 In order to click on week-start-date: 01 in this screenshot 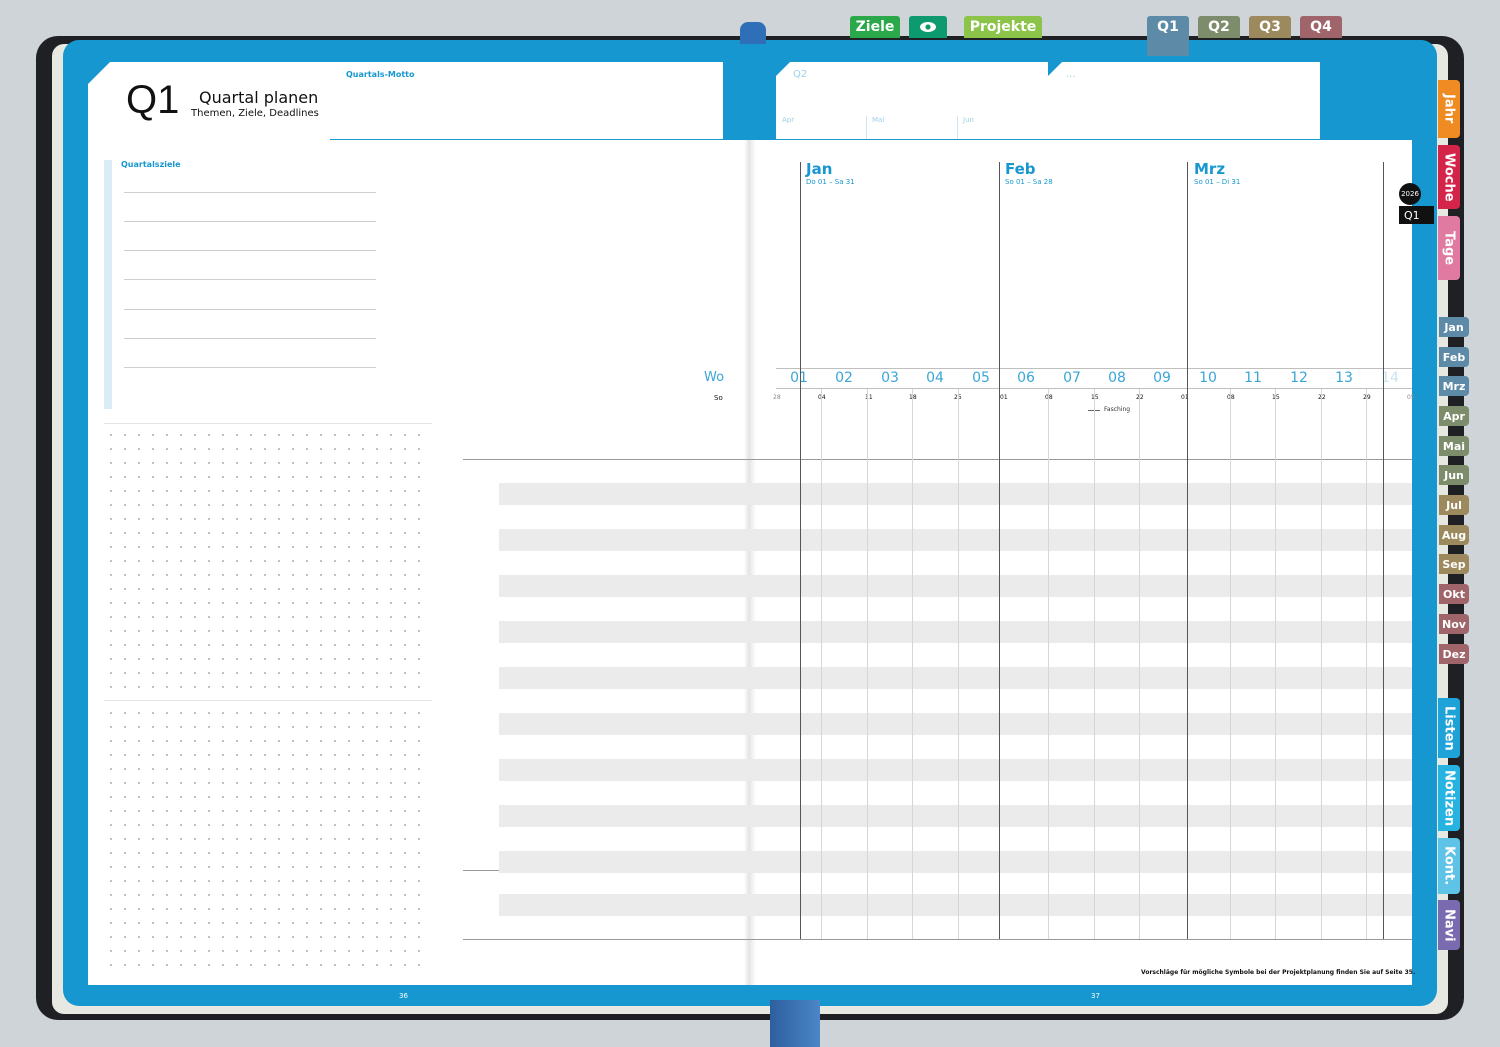, I will do `click(1004, 397)`.